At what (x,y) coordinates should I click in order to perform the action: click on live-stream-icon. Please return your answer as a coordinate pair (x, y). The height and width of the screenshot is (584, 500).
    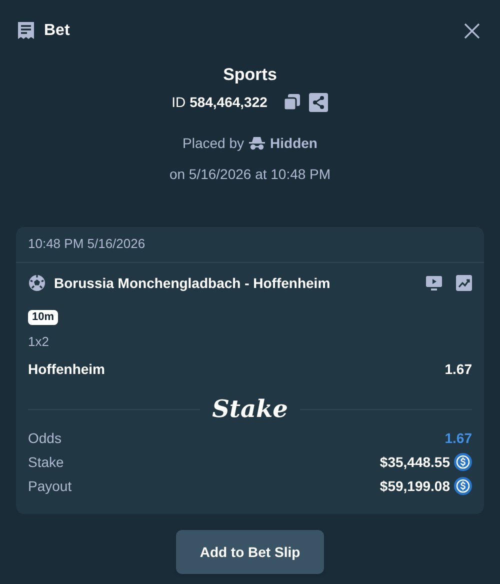
    Looking at the image, I should click on (434, 283).